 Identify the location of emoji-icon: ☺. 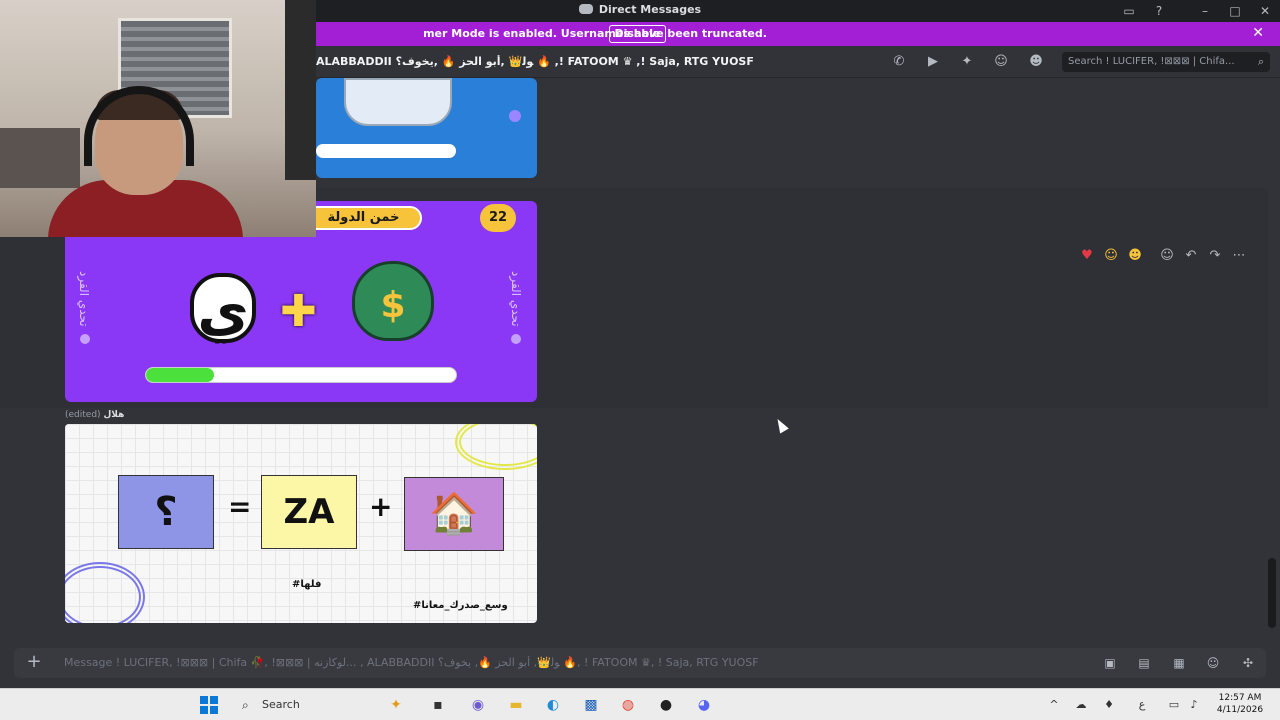
(1213, 663).